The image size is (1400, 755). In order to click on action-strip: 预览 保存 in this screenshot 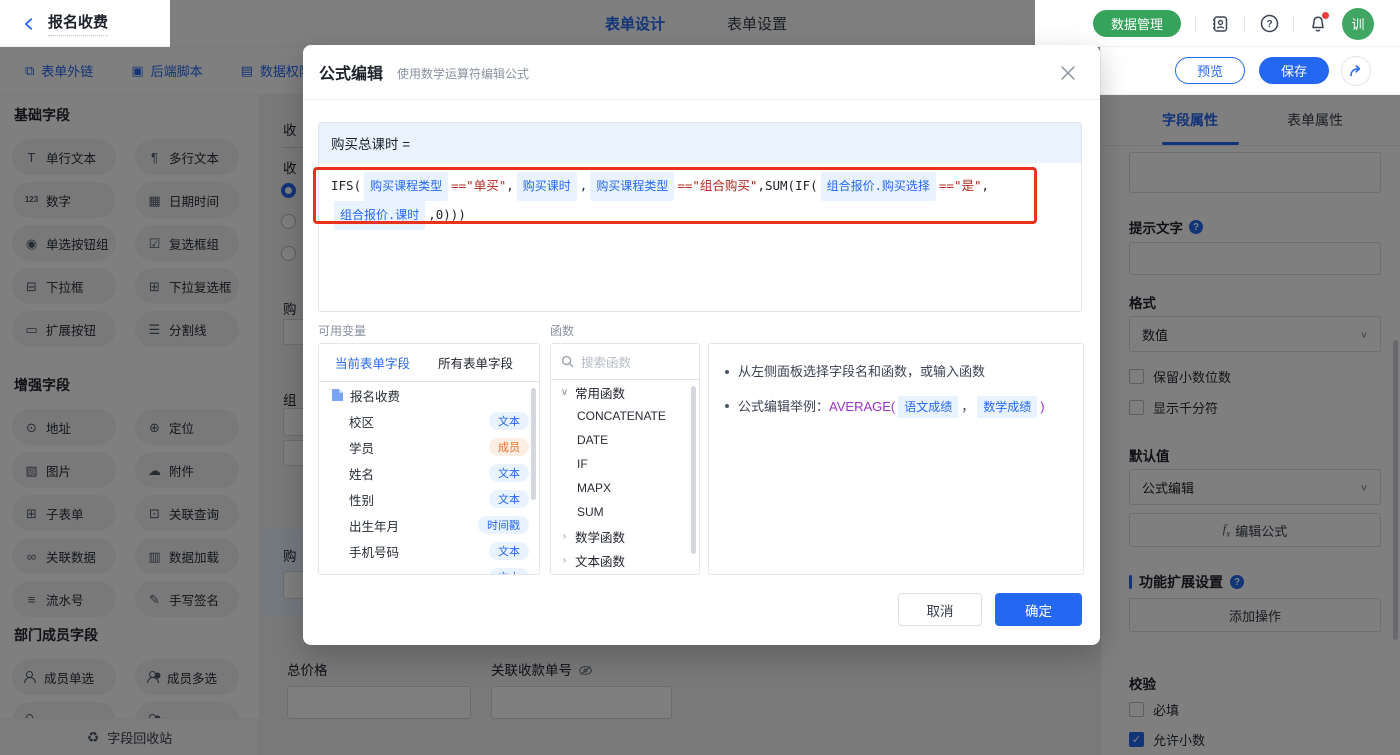, I will do `click(1250, 71)`.